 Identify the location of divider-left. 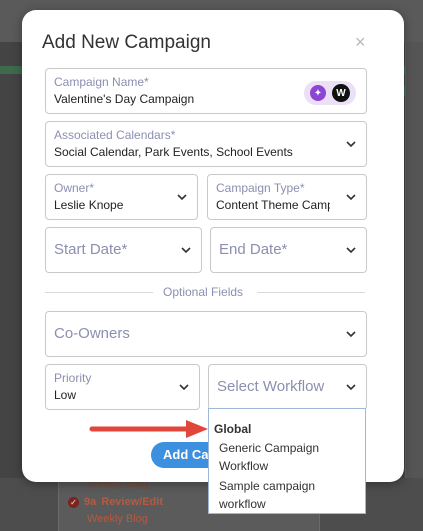
(99, 292).